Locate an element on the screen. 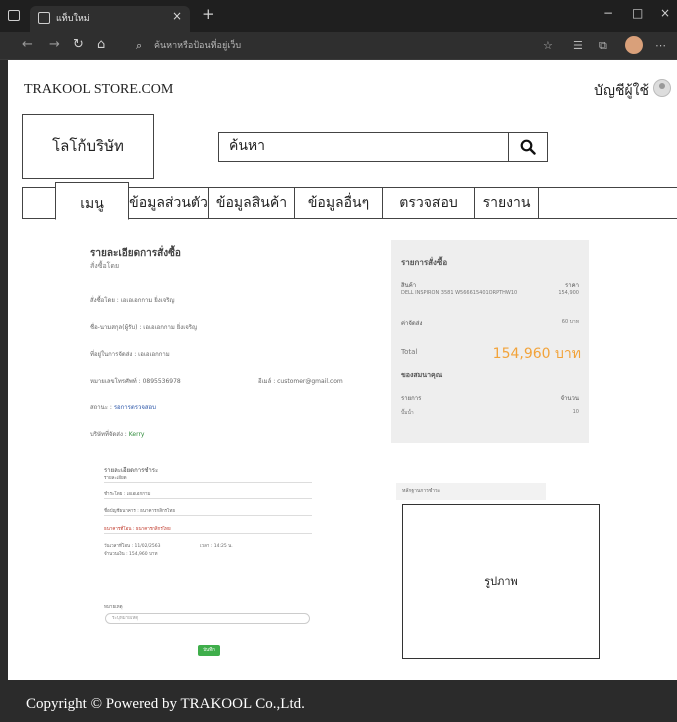  favorites-list-icon: ☰ is located at coordinates (578, 45).